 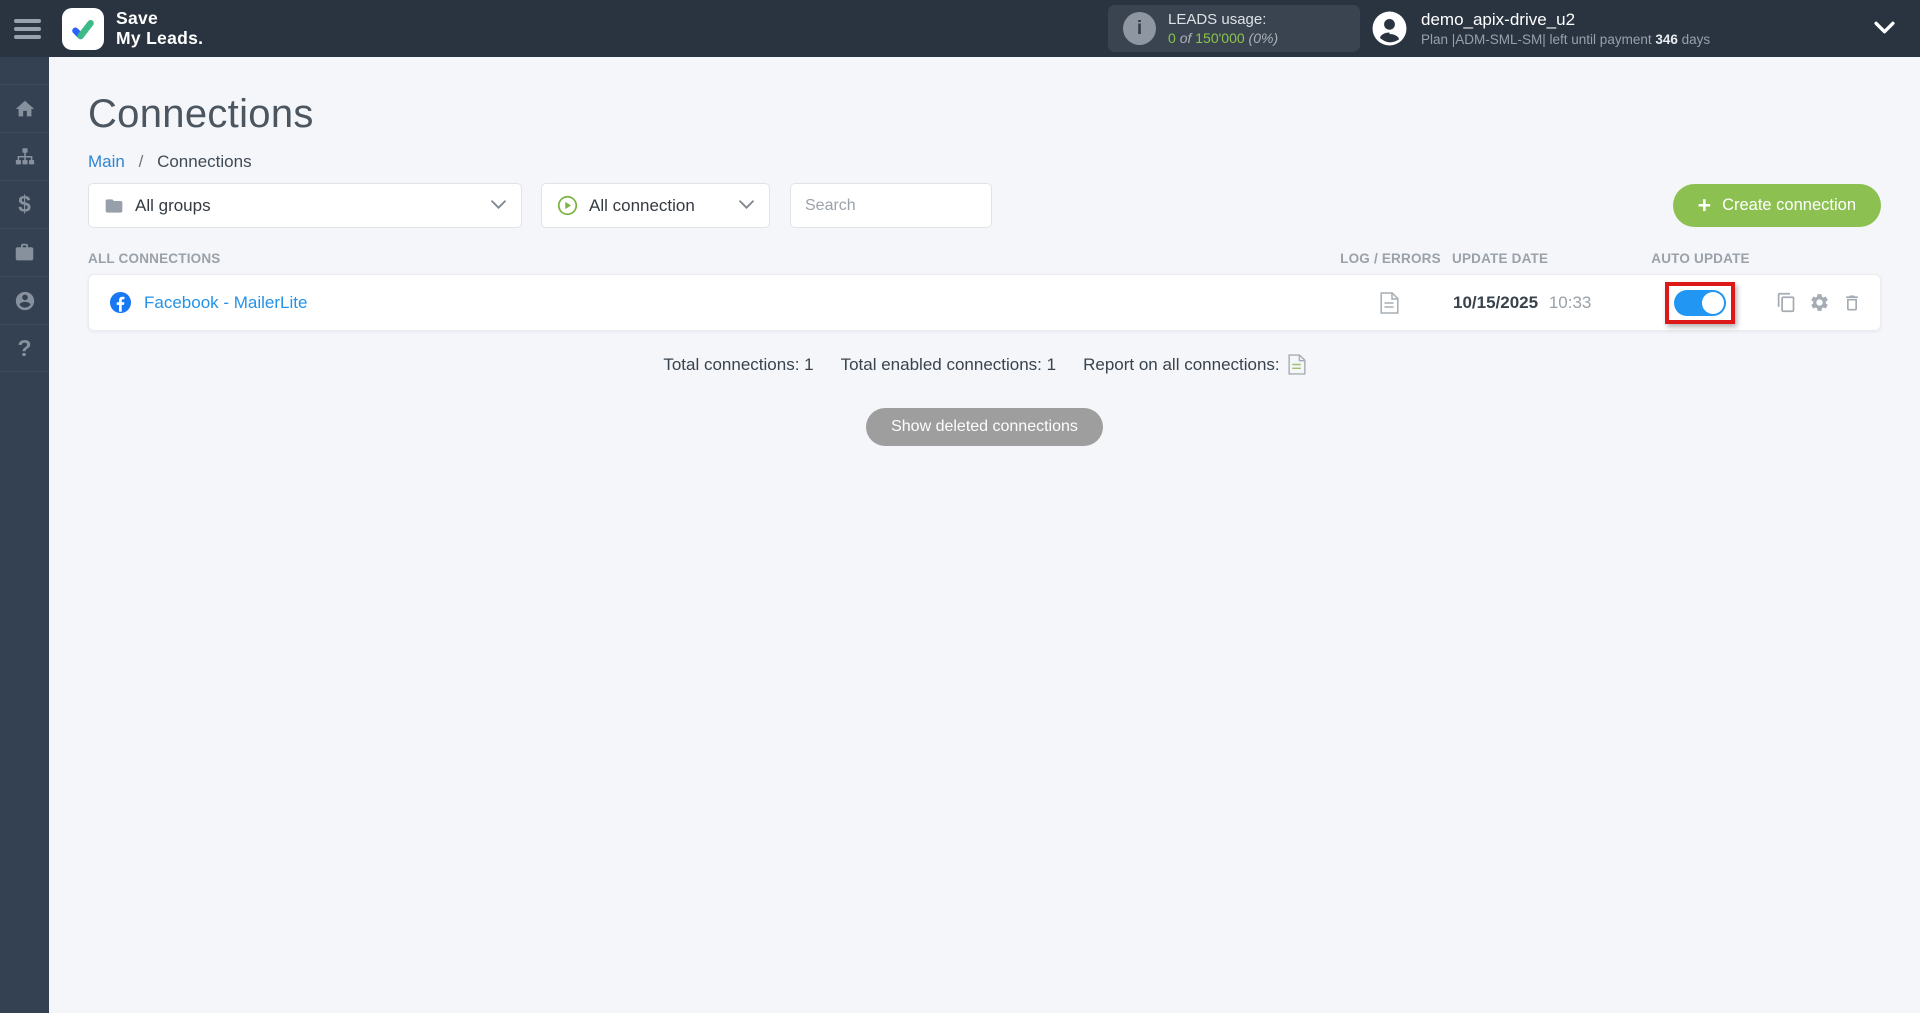 I want to click on days-left-value: 346, so click(x=1666, y=39).